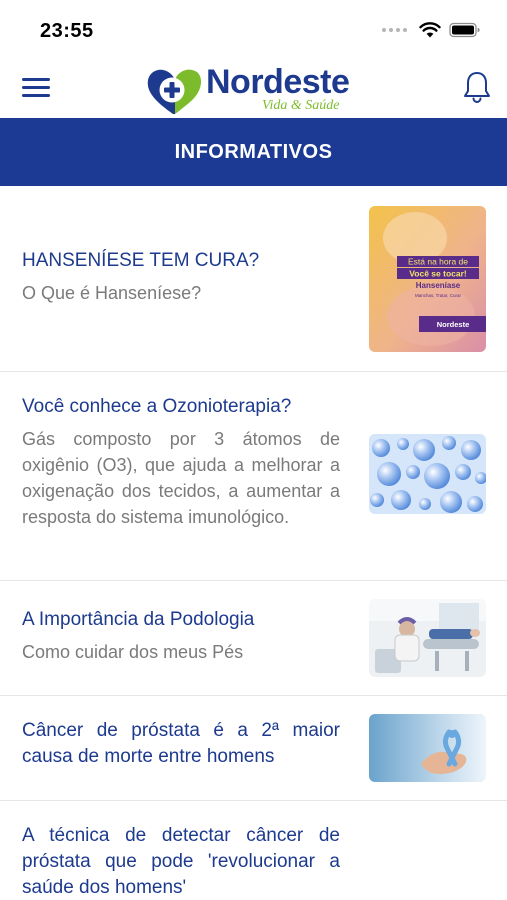  What do you see at coordinates (133, 652) in the screenshot?
I see `list-item-description: Como cuidar dos meus Pés` at bounding box center [133, 652].